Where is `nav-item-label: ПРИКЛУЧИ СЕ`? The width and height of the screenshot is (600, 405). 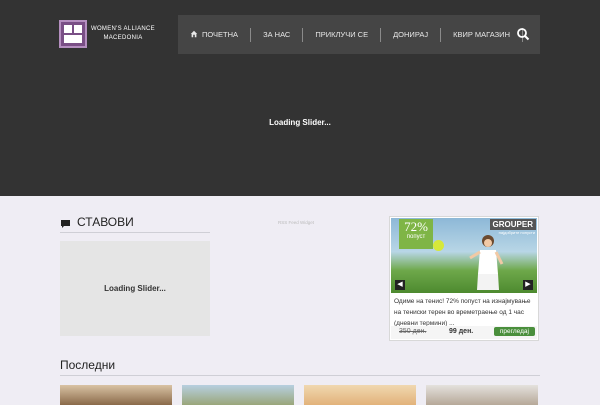
nav-item-label: ПРИКЛУЧИ СЕ is located at coordinates (342, 34).